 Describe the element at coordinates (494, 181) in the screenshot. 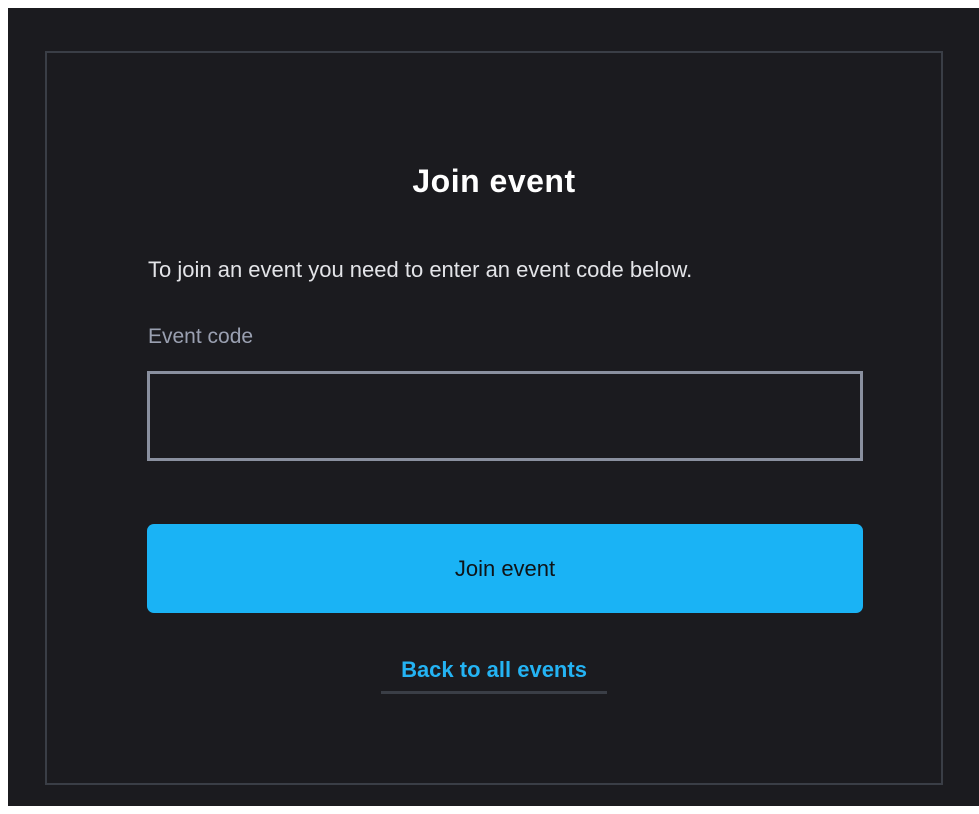

I see `page-title: Join event` at that location.